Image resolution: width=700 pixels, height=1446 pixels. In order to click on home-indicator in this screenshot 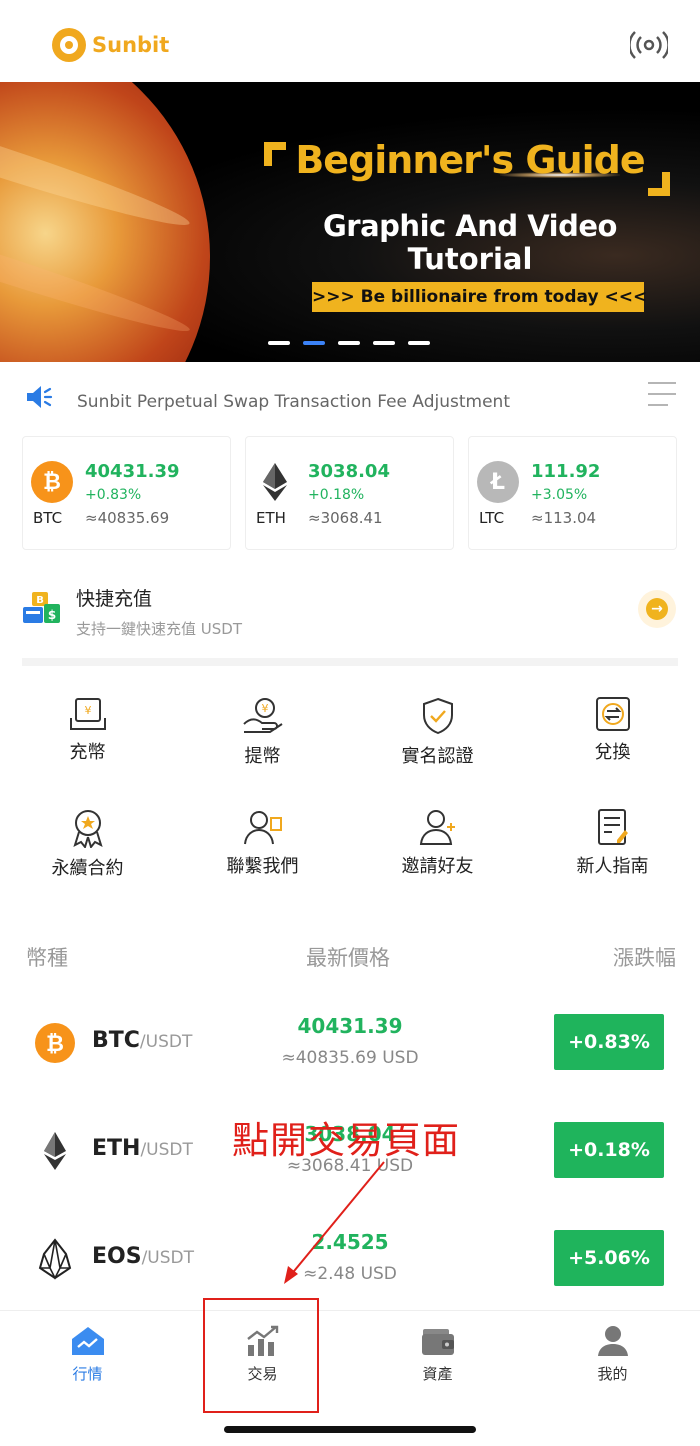, I will do `click(350, 1429)`.